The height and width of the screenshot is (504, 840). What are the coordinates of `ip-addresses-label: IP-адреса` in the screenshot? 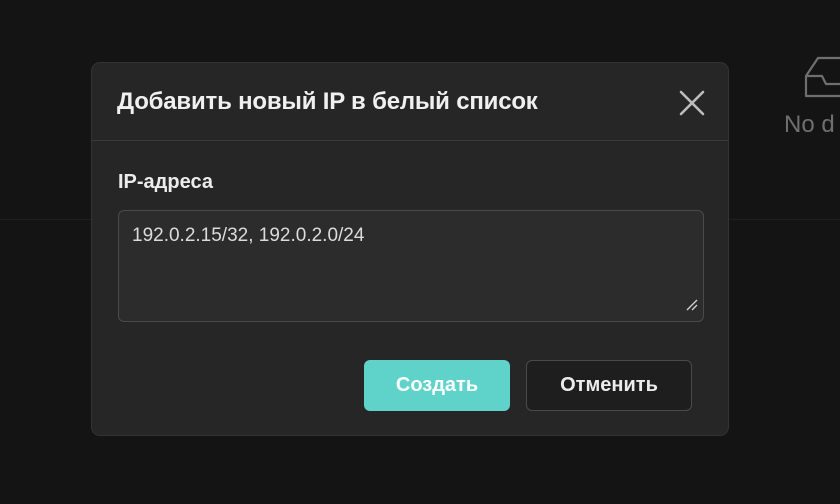 It's located at (165, 182).